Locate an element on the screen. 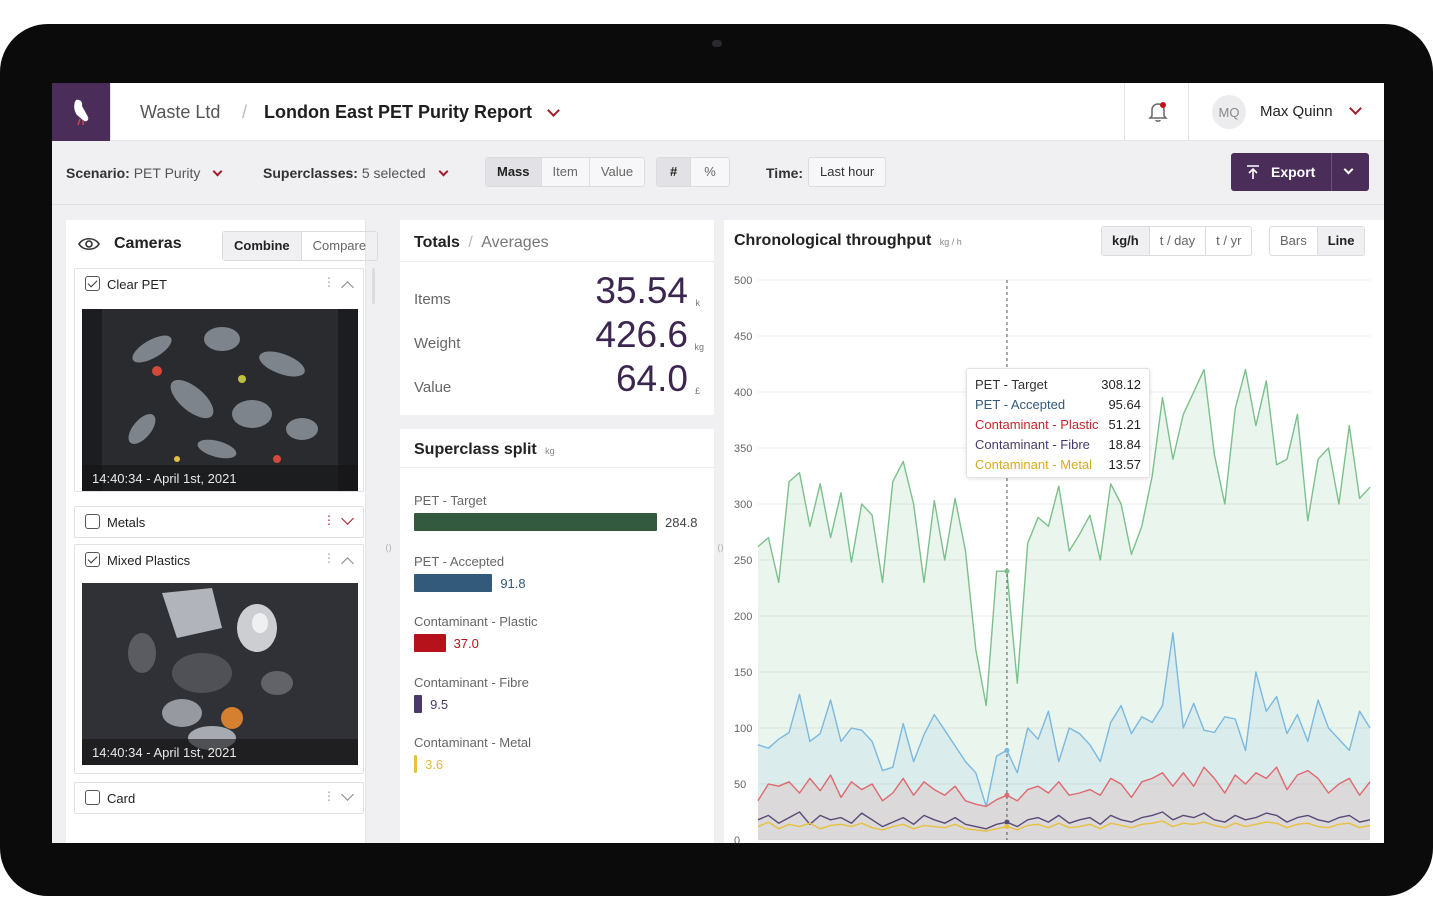 The width and height of the screenshot is (1433, 921). report-title: London East PET Purity Report is located at coordinates (412, 112).